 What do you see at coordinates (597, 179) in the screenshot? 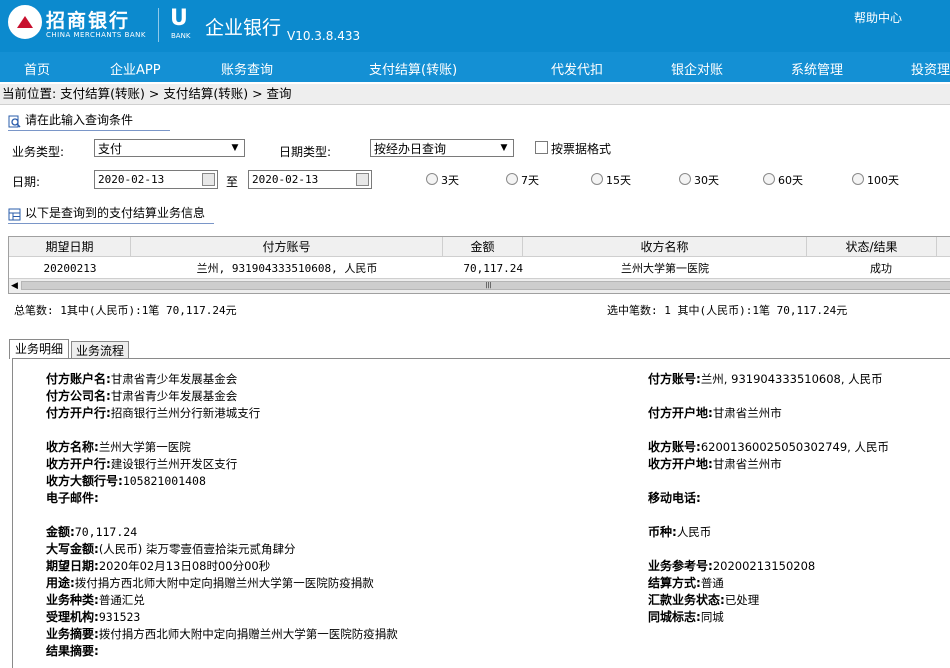
I see `range-15-radio` at bounding box center [597, 179].